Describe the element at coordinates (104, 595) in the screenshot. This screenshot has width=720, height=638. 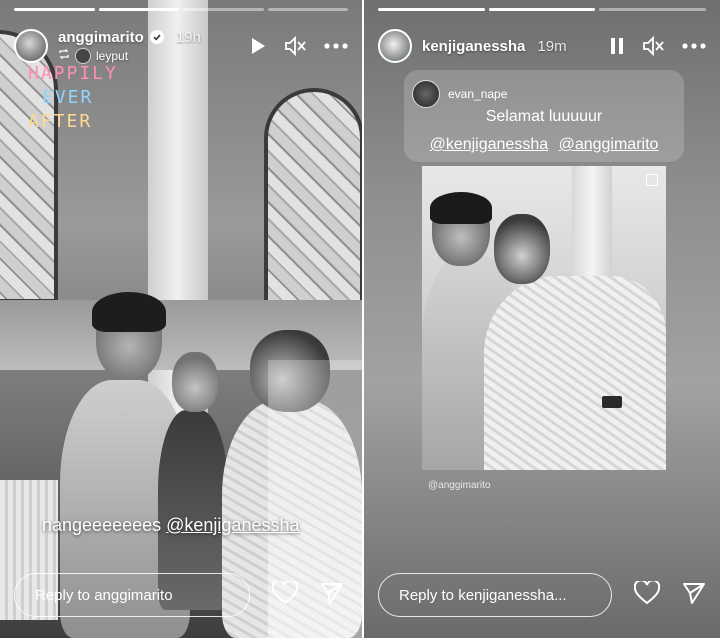
I see `reply-placeholder: Reply to anggimarito` at that location.